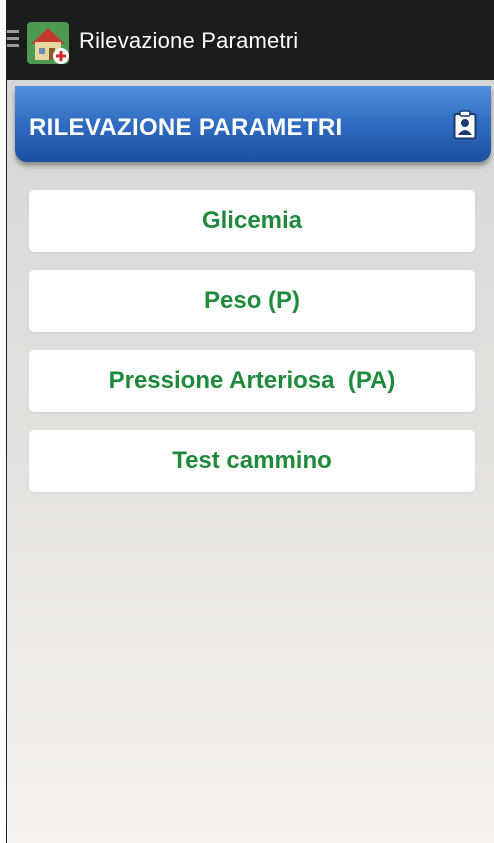  I want to click on page-title: RILEVAZIONE PARAMETRI, so click(186, 127).